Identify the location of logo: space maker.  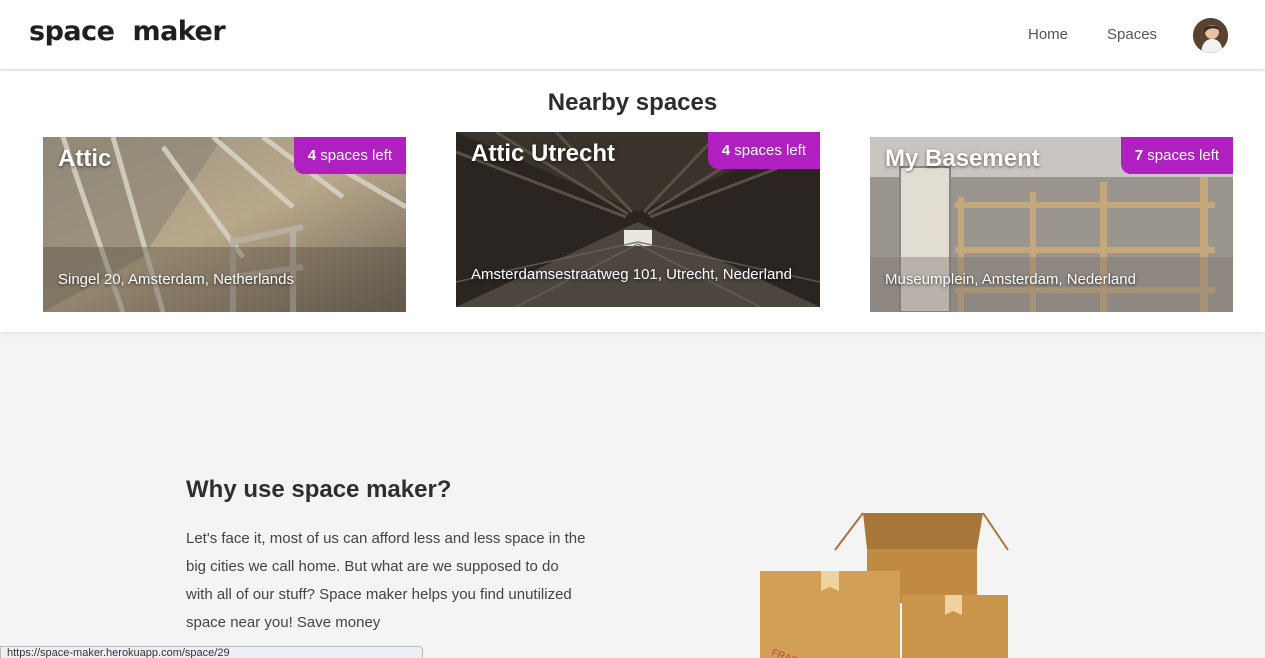
(127, 31).